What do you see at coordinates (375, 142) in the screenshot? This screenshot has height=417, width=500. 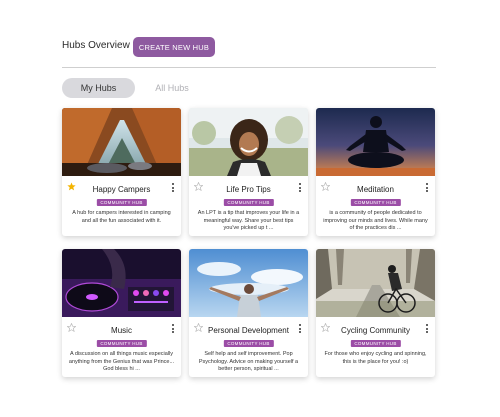 I see `hub-image-meditation-silhouette` at bounding box center [375, 142].